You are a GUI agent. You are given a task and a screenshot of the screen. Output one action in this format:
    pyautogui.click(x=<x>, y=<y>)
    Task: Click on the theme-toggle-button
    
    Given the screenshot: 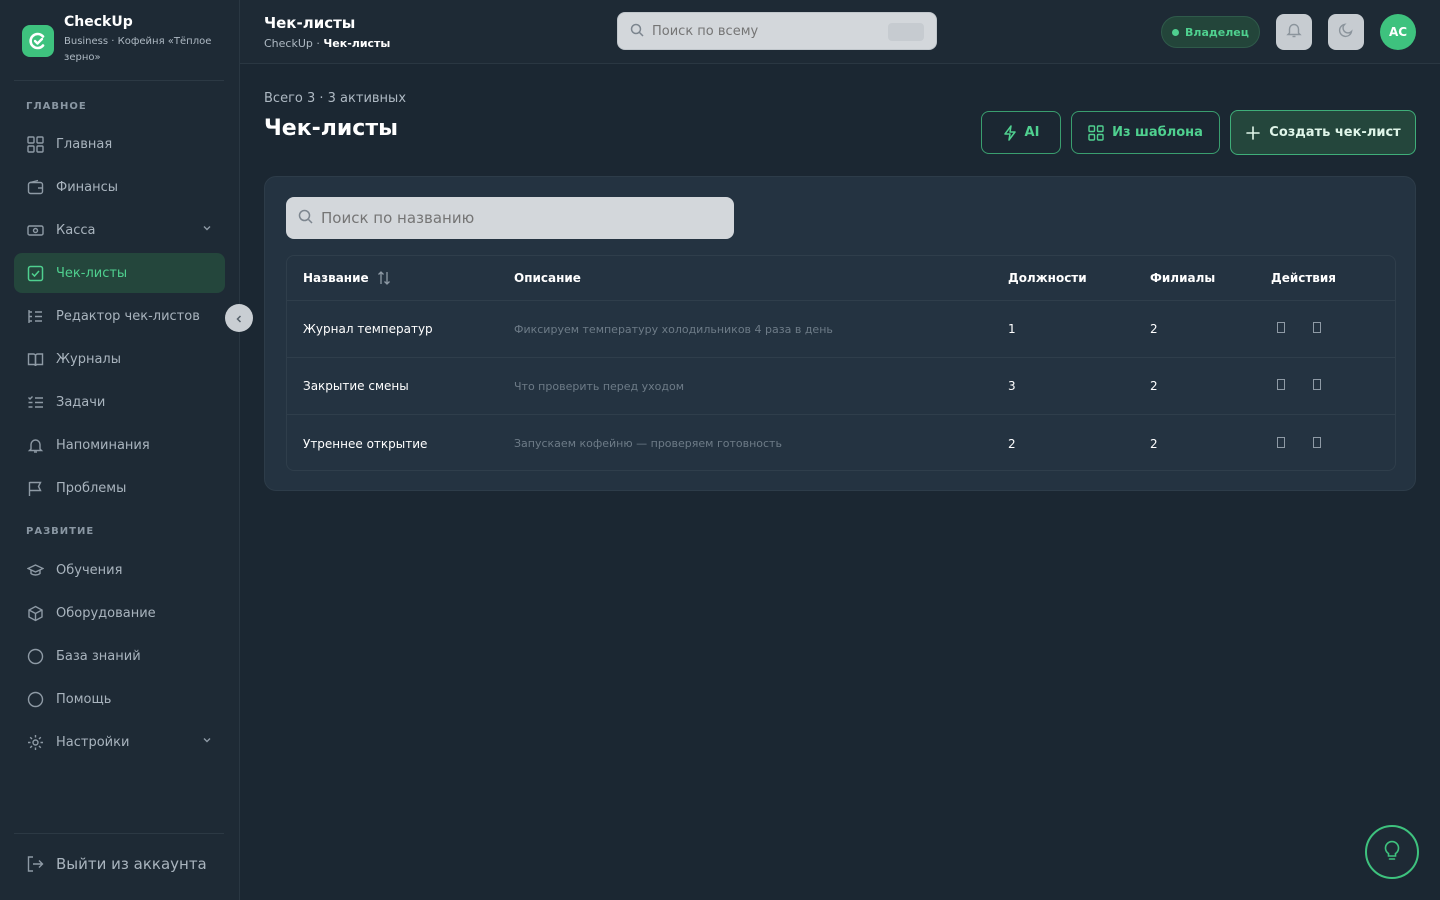 What is the action you would take?
    pyautogui.click(x=1346, y=32)
    